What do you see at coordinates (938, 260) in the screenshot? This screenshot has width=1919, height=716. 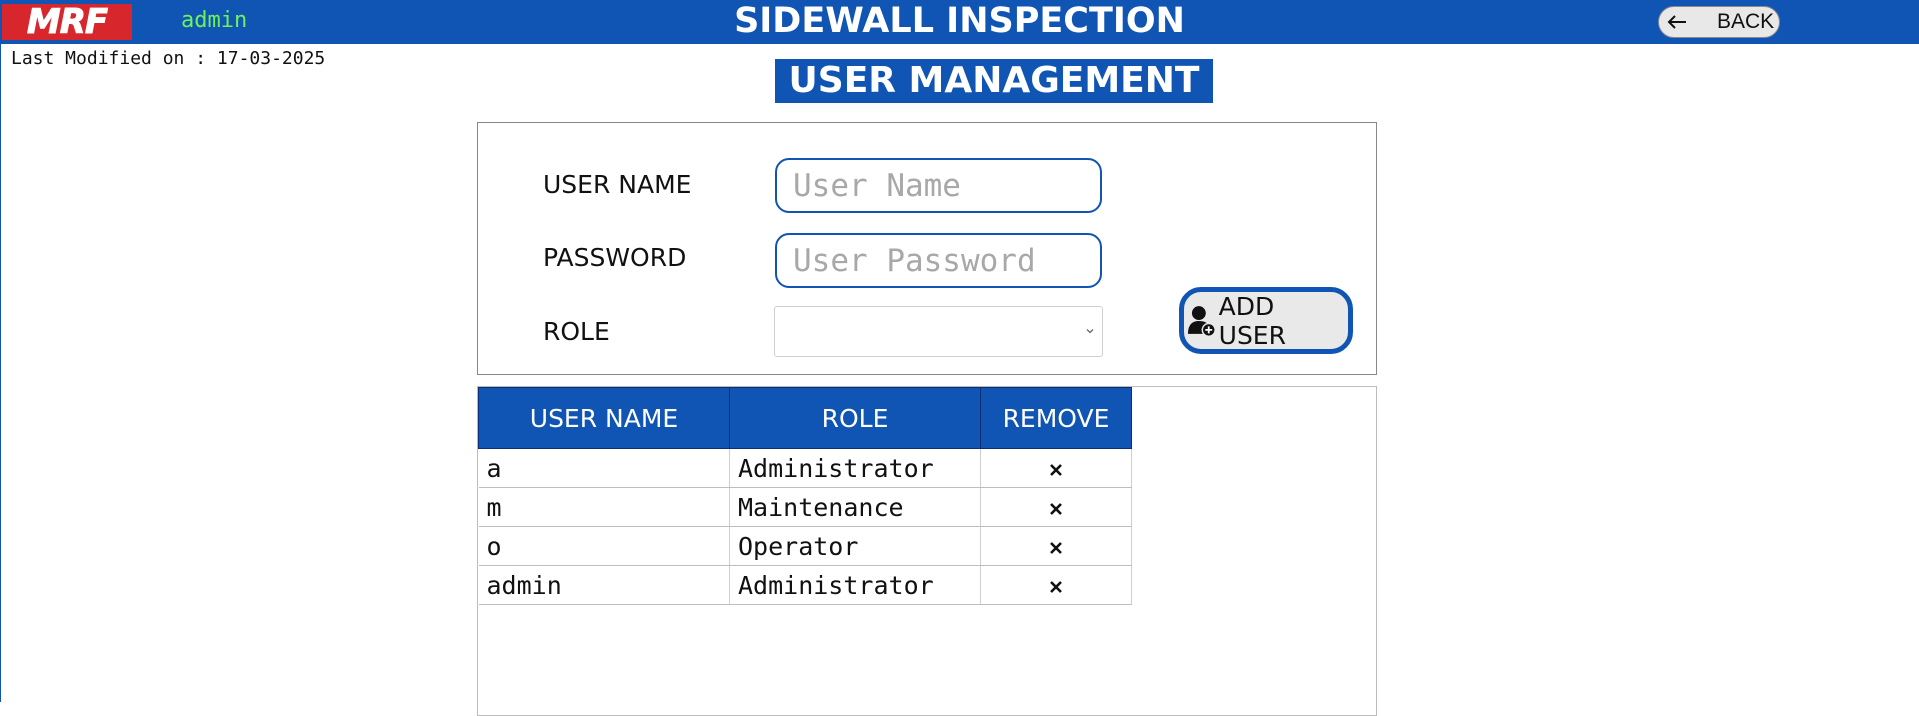 I see `password-input` at bounding box center [938, 260].